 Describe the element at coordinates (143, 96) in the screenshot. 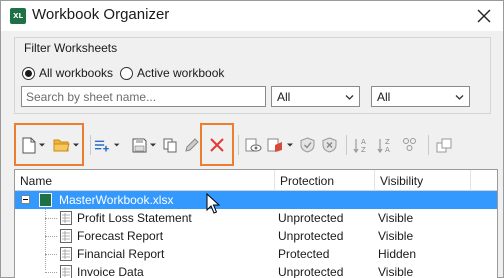

I see `sheet-search-input` at that location.